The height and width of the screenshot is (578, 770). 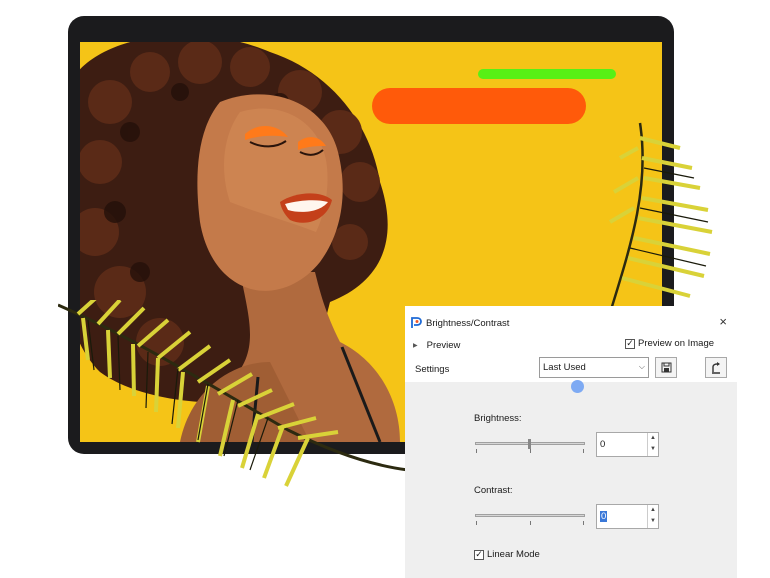 I want to click on brightness-label: Brightness:, so click(x=498, y=418).